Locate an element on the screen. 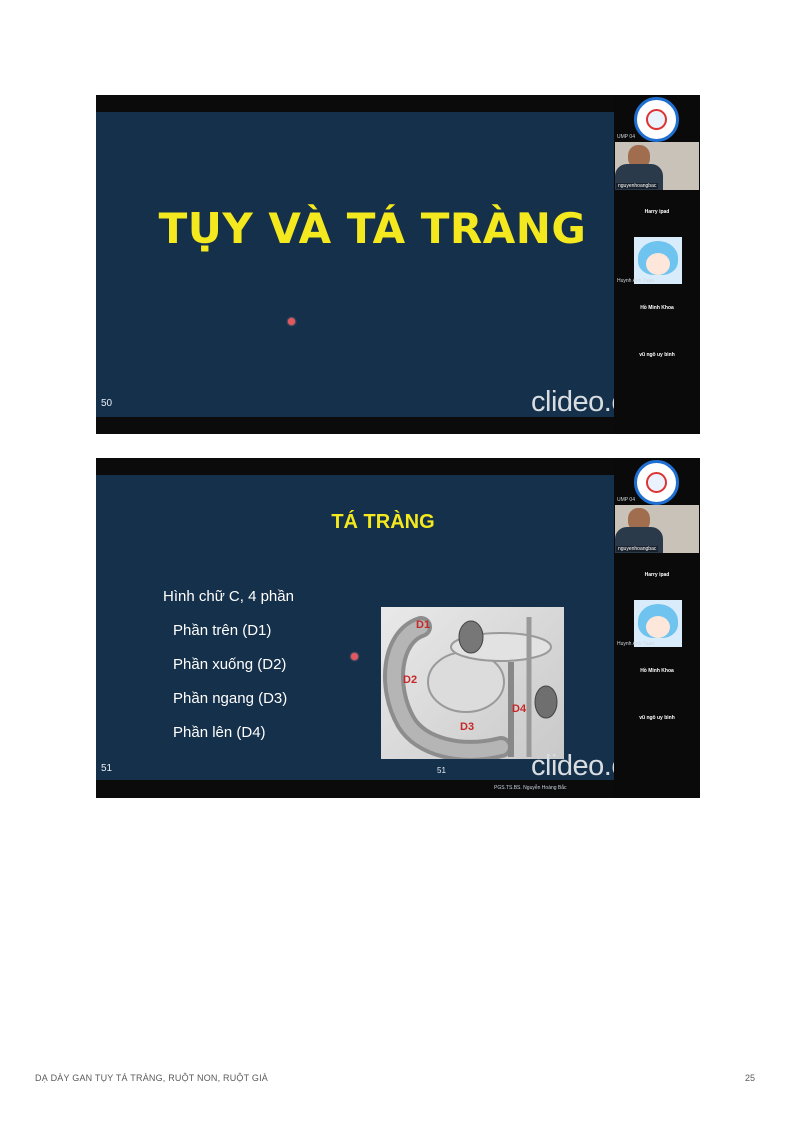 Image resolution: width=794 pixels, height=1122 pixels. slide-number: 50 is located at coordinates (107, 403).